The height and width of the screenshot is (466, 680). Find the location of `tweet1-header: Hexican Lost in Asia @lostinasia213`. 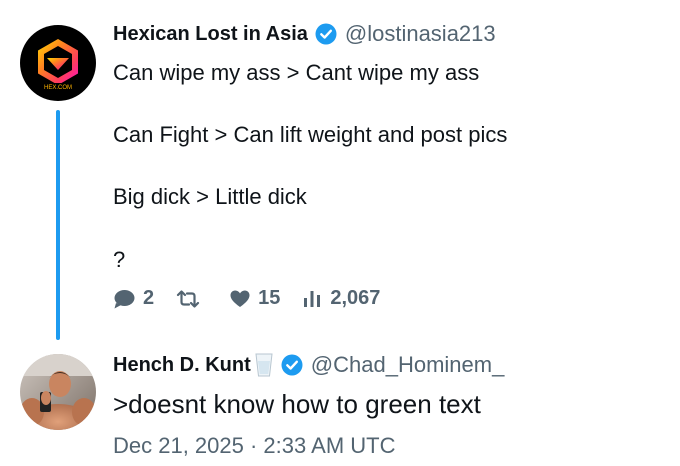

tweet1-header: Hexican Lost in Asia @lostinasia213 is located at coordinates (304, 34).